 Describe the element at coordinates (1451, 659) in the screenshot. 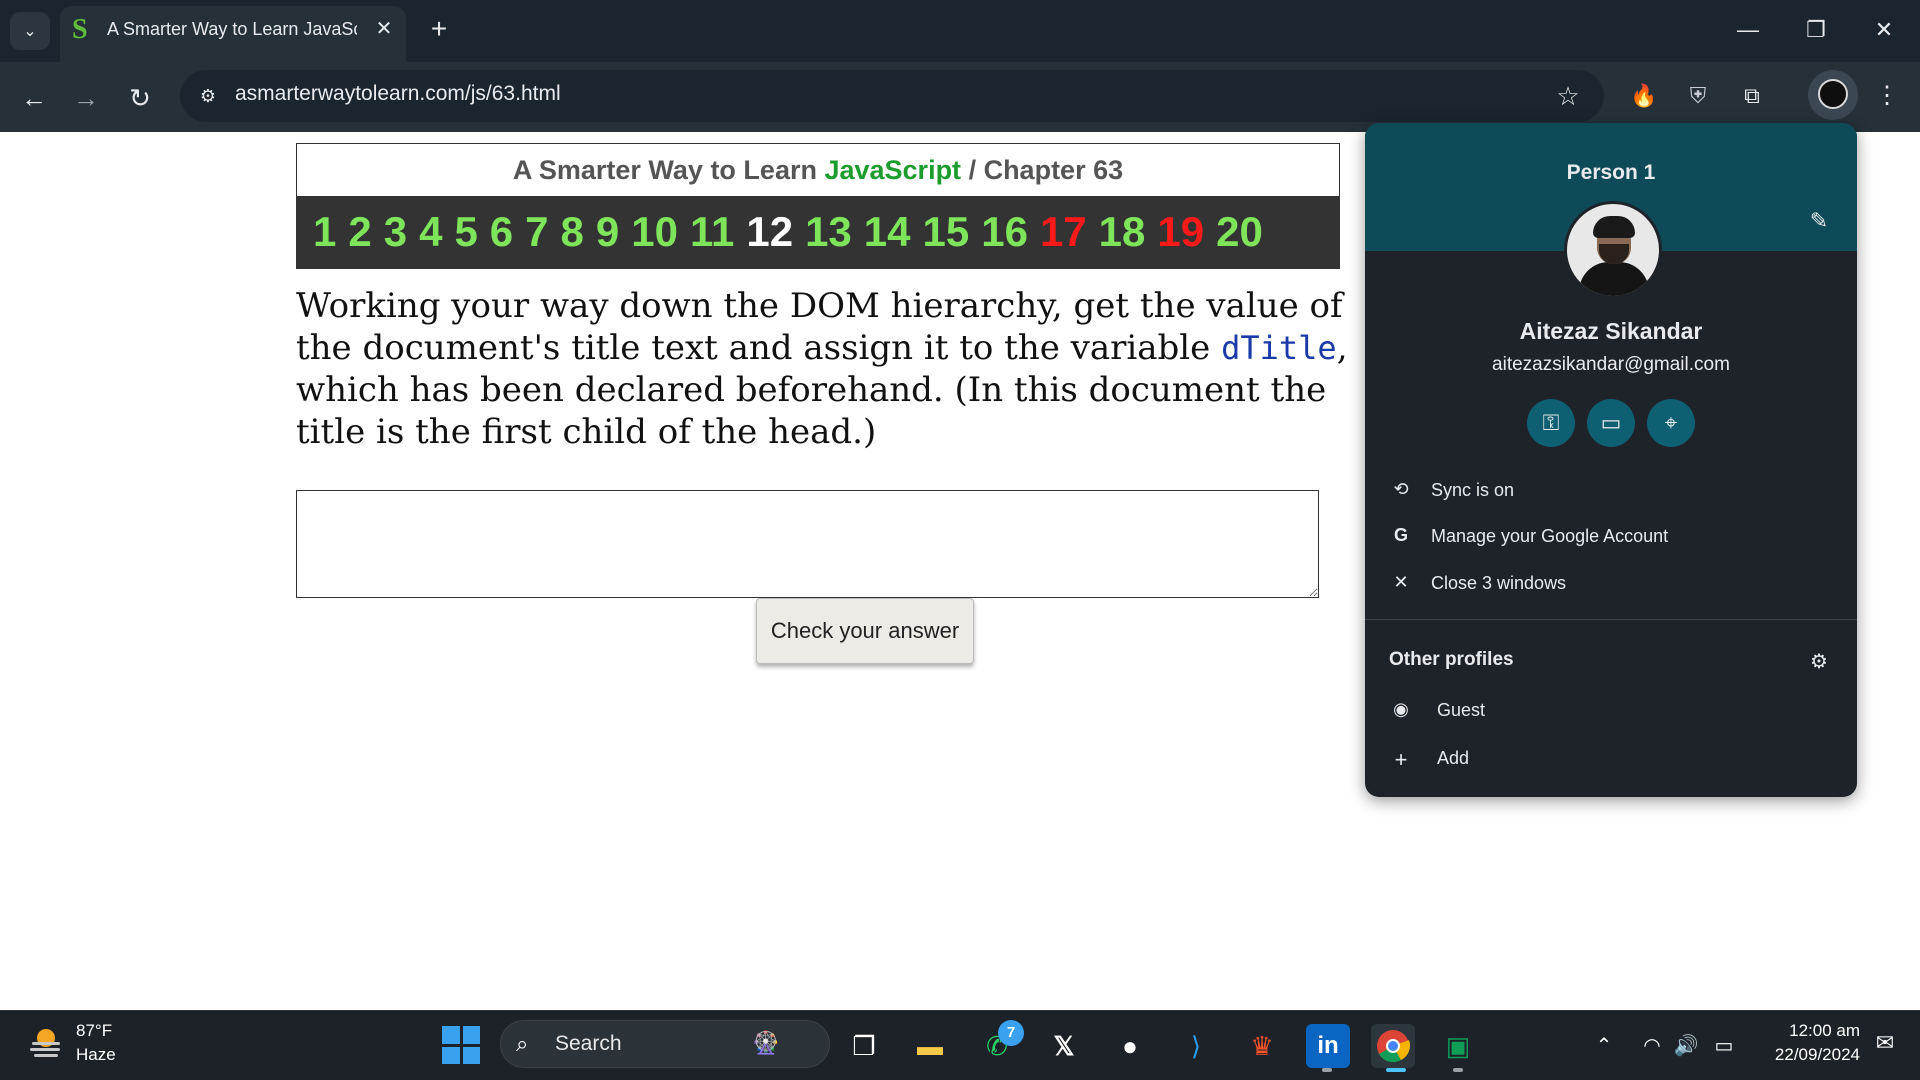

I see `other-profiles-heading: Other profiles` at that location.